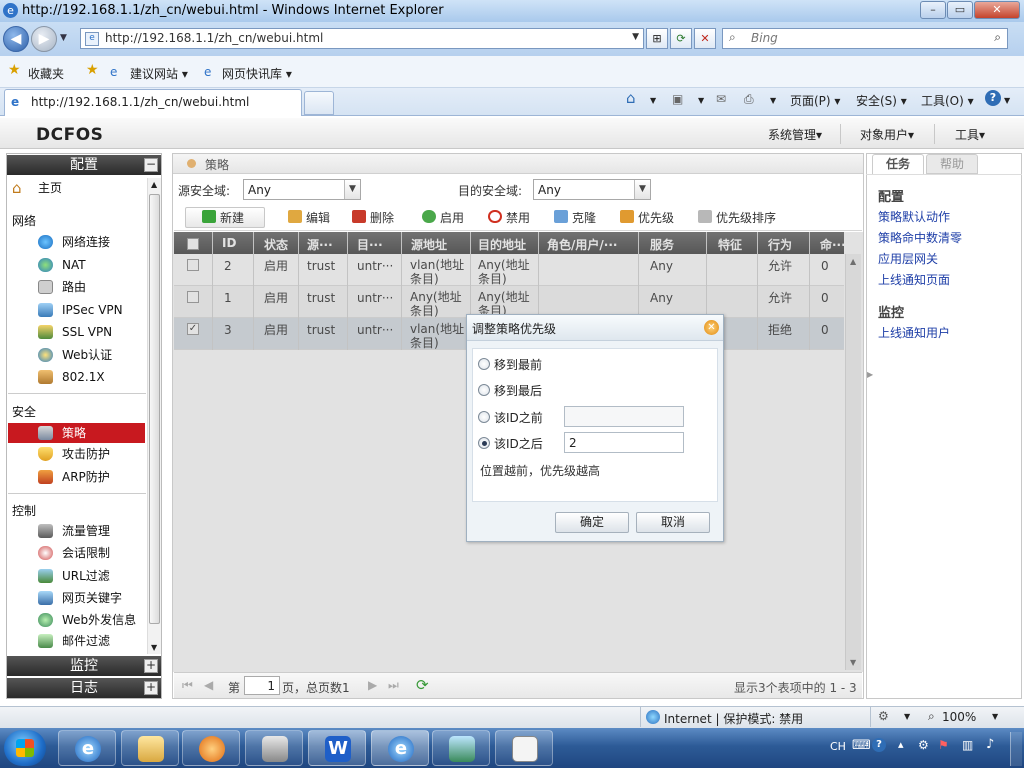  I want to click on src-zone-select: Any ▼, so click(302, 189).